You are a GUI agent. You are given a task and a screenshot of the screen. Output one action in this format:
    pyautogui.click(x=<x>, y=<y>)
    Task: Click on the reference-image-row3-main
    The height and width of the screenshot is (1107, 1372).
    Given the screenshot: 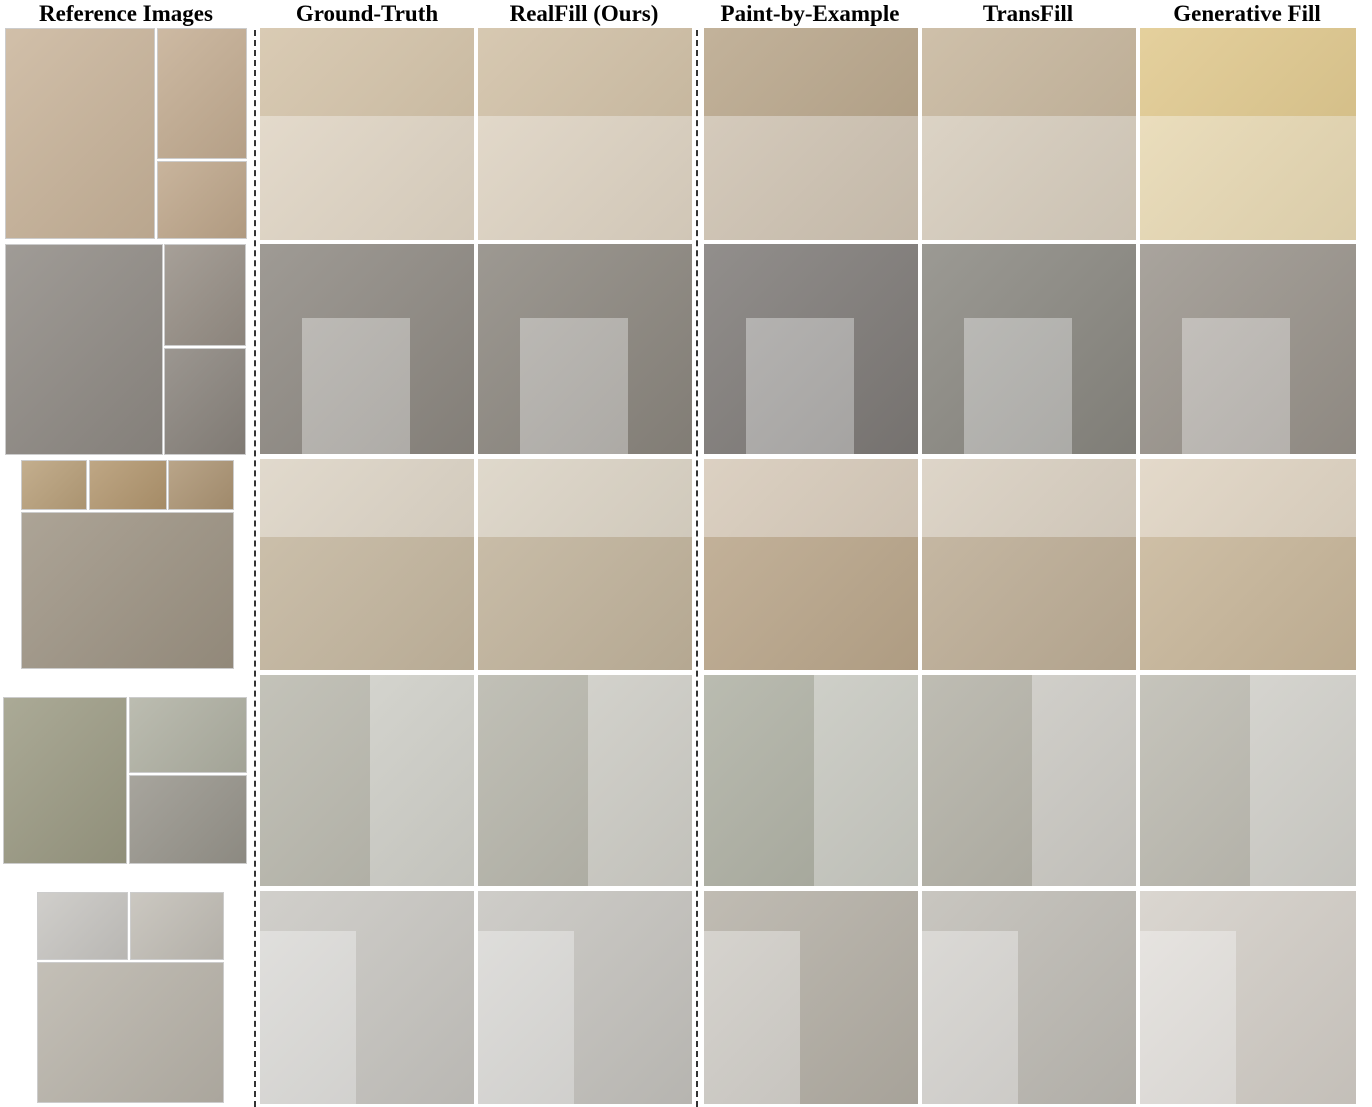 What is the action you would take?
    pyautogui.click(x=127, y=590)
    